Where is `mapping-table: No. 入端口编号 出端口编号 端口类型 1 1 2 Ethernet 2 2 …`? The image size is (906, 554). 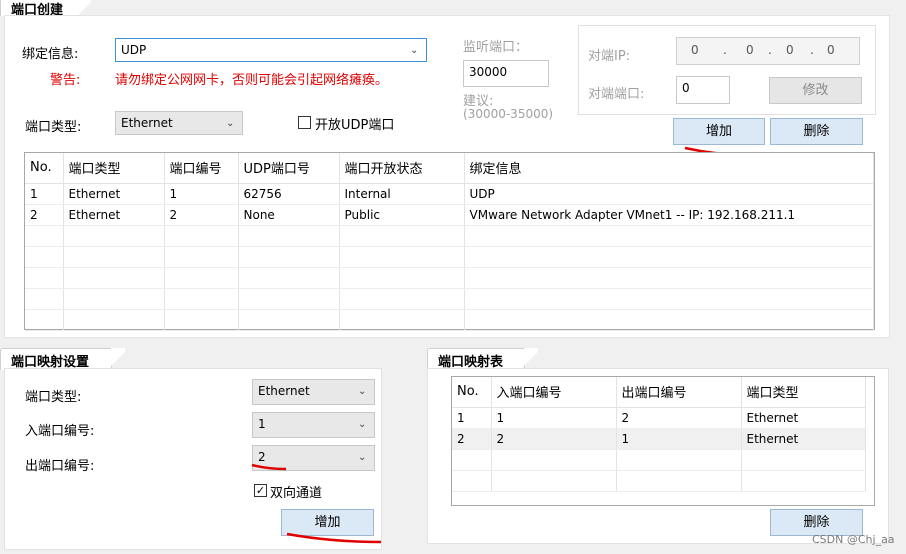 mapping-table: No. 入端口编号 出端口编号 端口类型 1 1 2 Ethernet 2 2 … is located at coordinates (659, 434).